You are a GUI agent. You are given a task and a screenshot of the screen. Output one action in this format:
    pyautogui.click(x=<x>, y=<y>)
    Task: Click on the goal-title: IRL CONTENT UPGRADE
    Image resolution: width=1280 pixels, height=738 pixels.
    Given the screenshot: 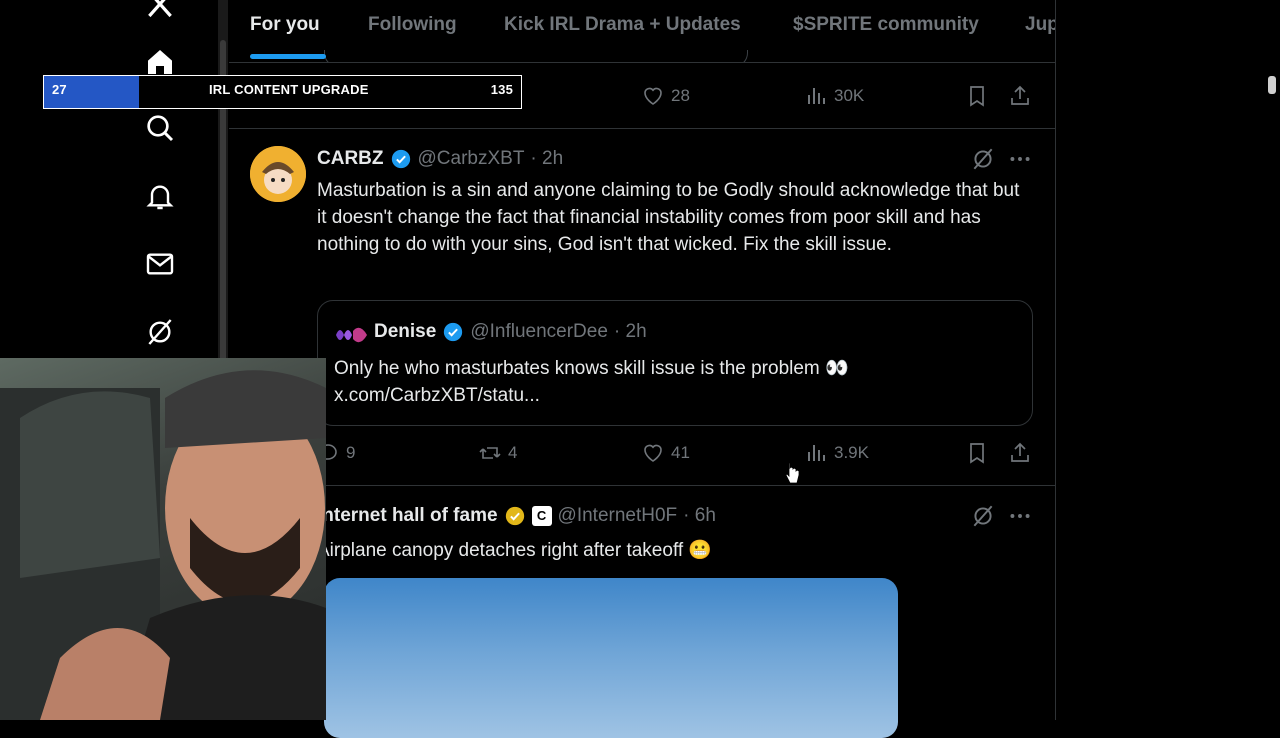 What is the action you would take?
    pyautogui.click(x=289, y=89)
    